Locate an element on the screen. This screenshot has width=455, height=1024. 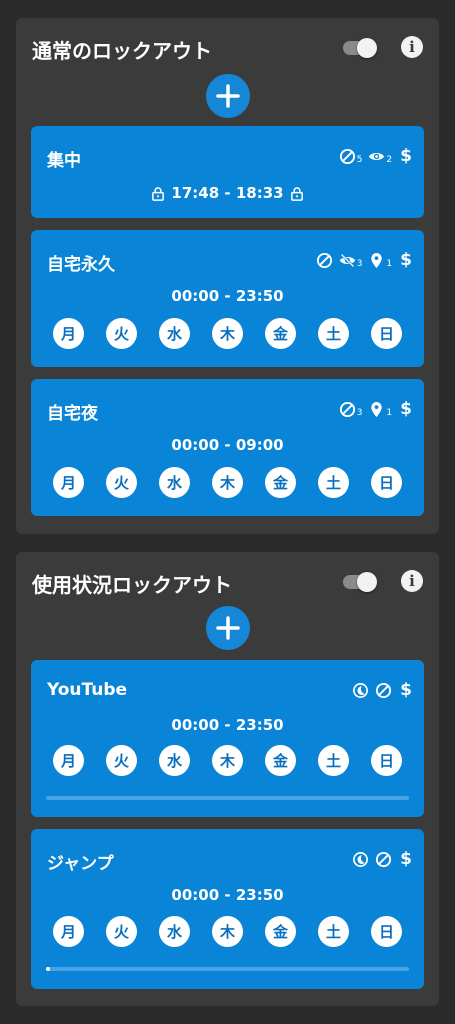
section-header: 使用状況ロックアウト i is located at coordinates (227, 582).